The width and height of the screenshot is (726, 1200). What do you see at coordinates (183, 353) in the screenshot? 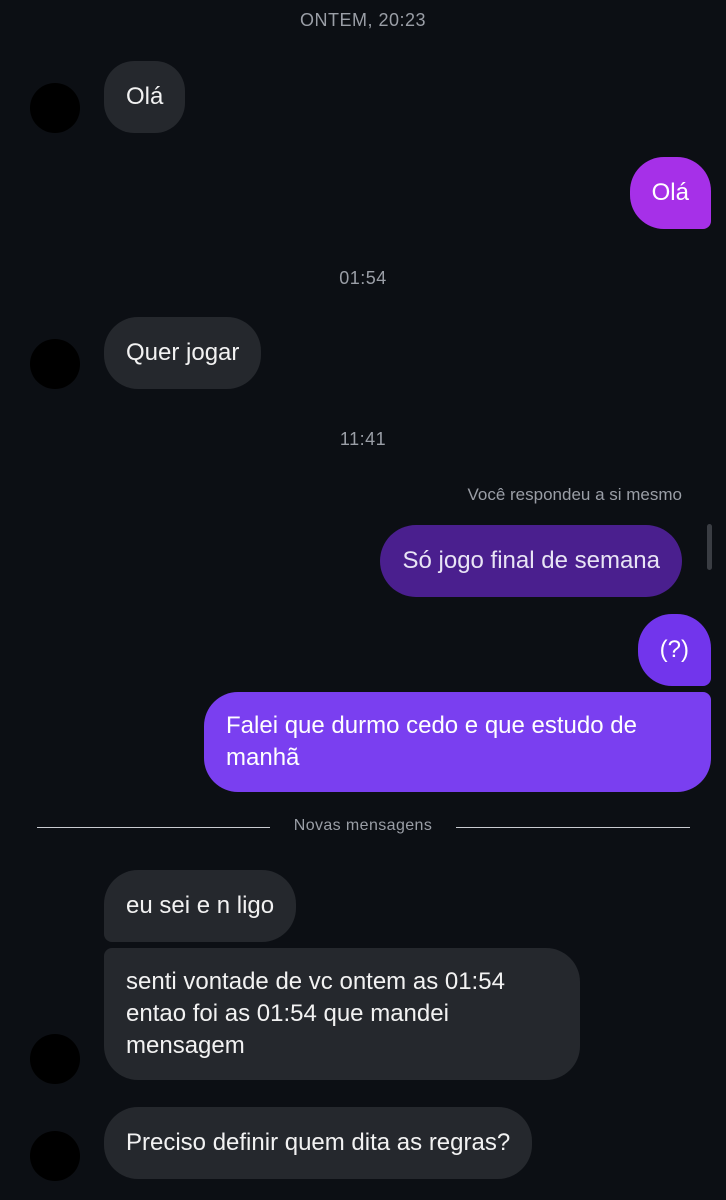
I see `incoming-message: Quer jogar` at bounding box center [183, 353].